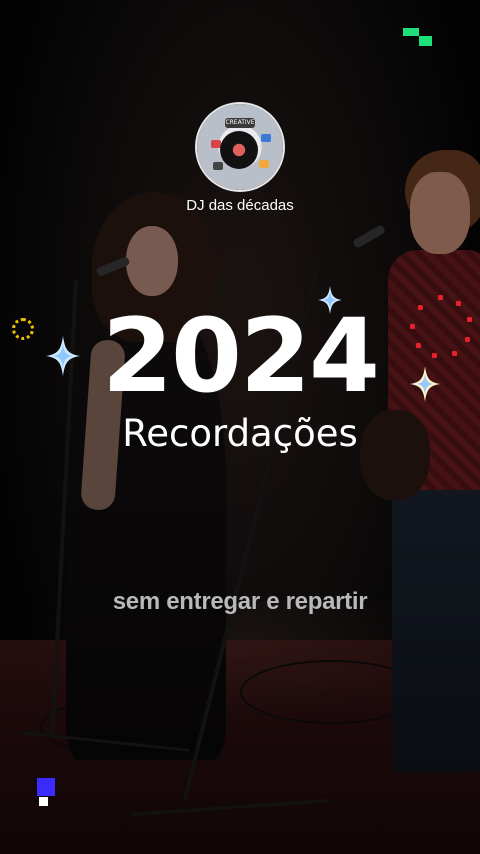 The height and width of the screenshot is (854, 480). What do you see at coordinates (240, 433) in the screenshot?
I see `recap-subtitle: Recordações` at bounding box center [240, 433].